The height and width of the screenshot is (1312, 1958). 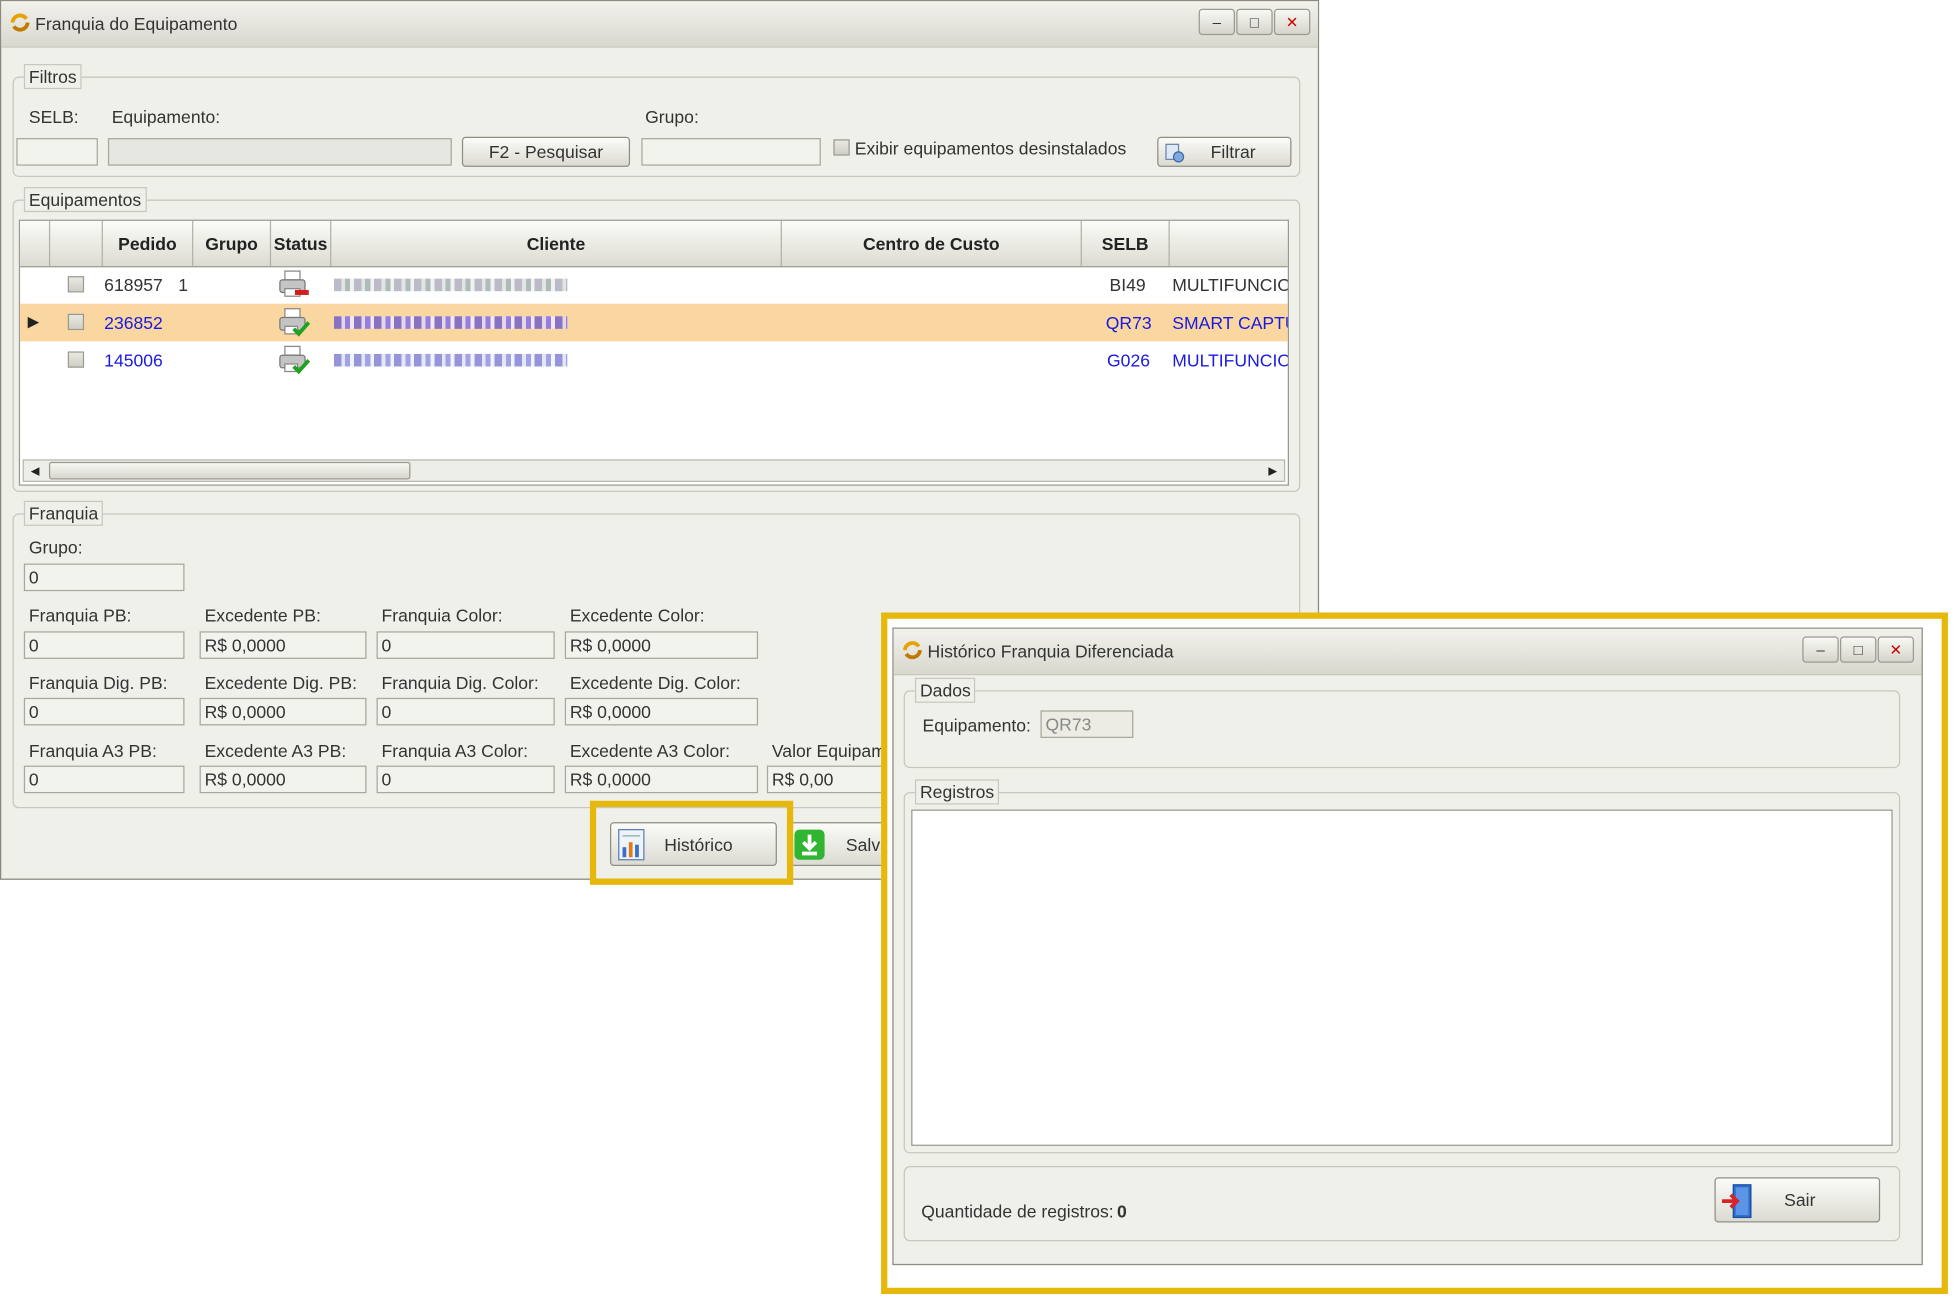 What do you see at coordinates (136, 23) in the screenshot?
I see `main-window-title: Franquia do Equipamento` at bounding box center [136, 23].